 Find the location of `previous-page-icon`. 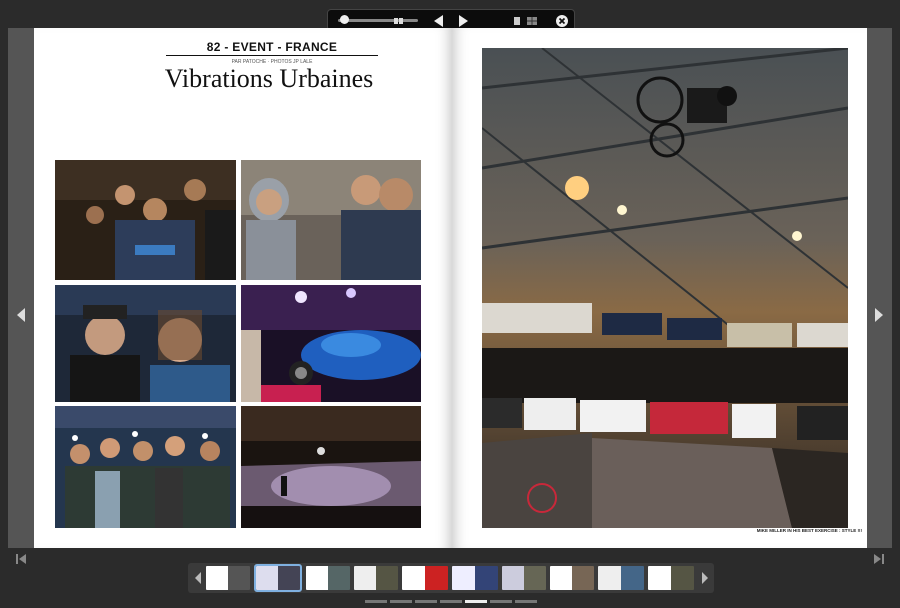

previous-page-icon is located at coordinates (439, 21).